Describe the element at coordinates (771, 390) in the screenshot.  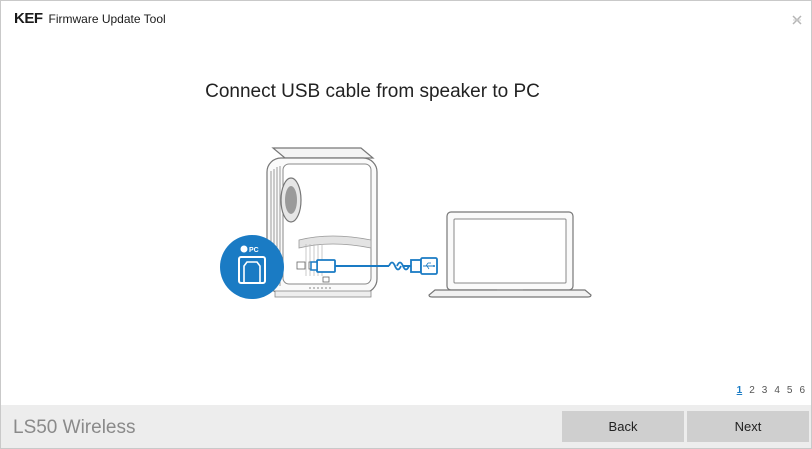
I see `step-indicator: 1 2 3 4 5 6` at that location.